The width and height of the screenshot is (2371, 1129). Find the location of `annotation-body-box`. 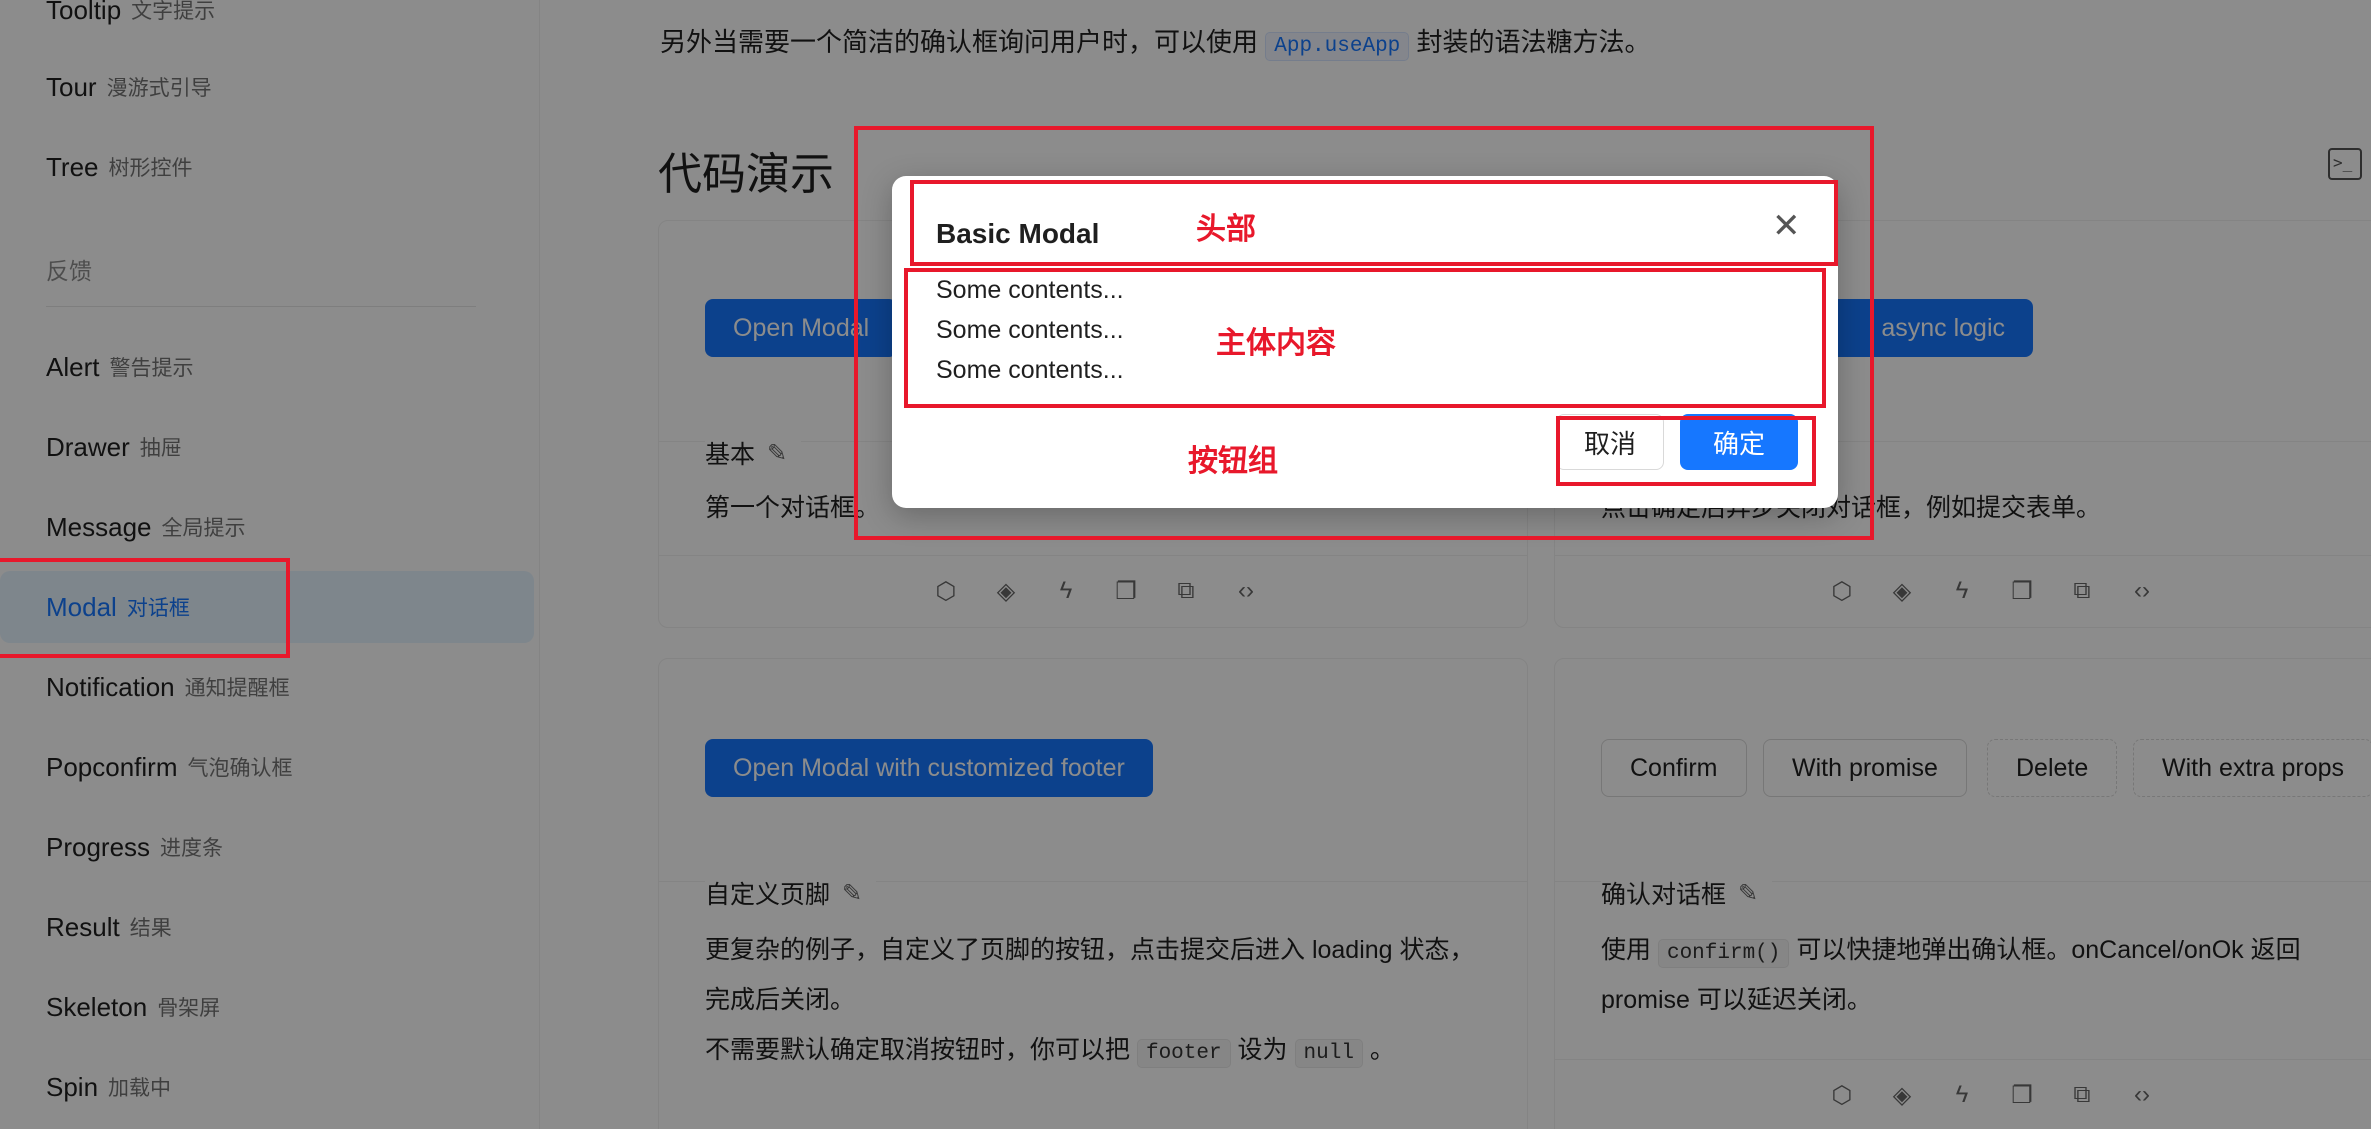

annotation-body-box is located at coordinates (1365, 338).